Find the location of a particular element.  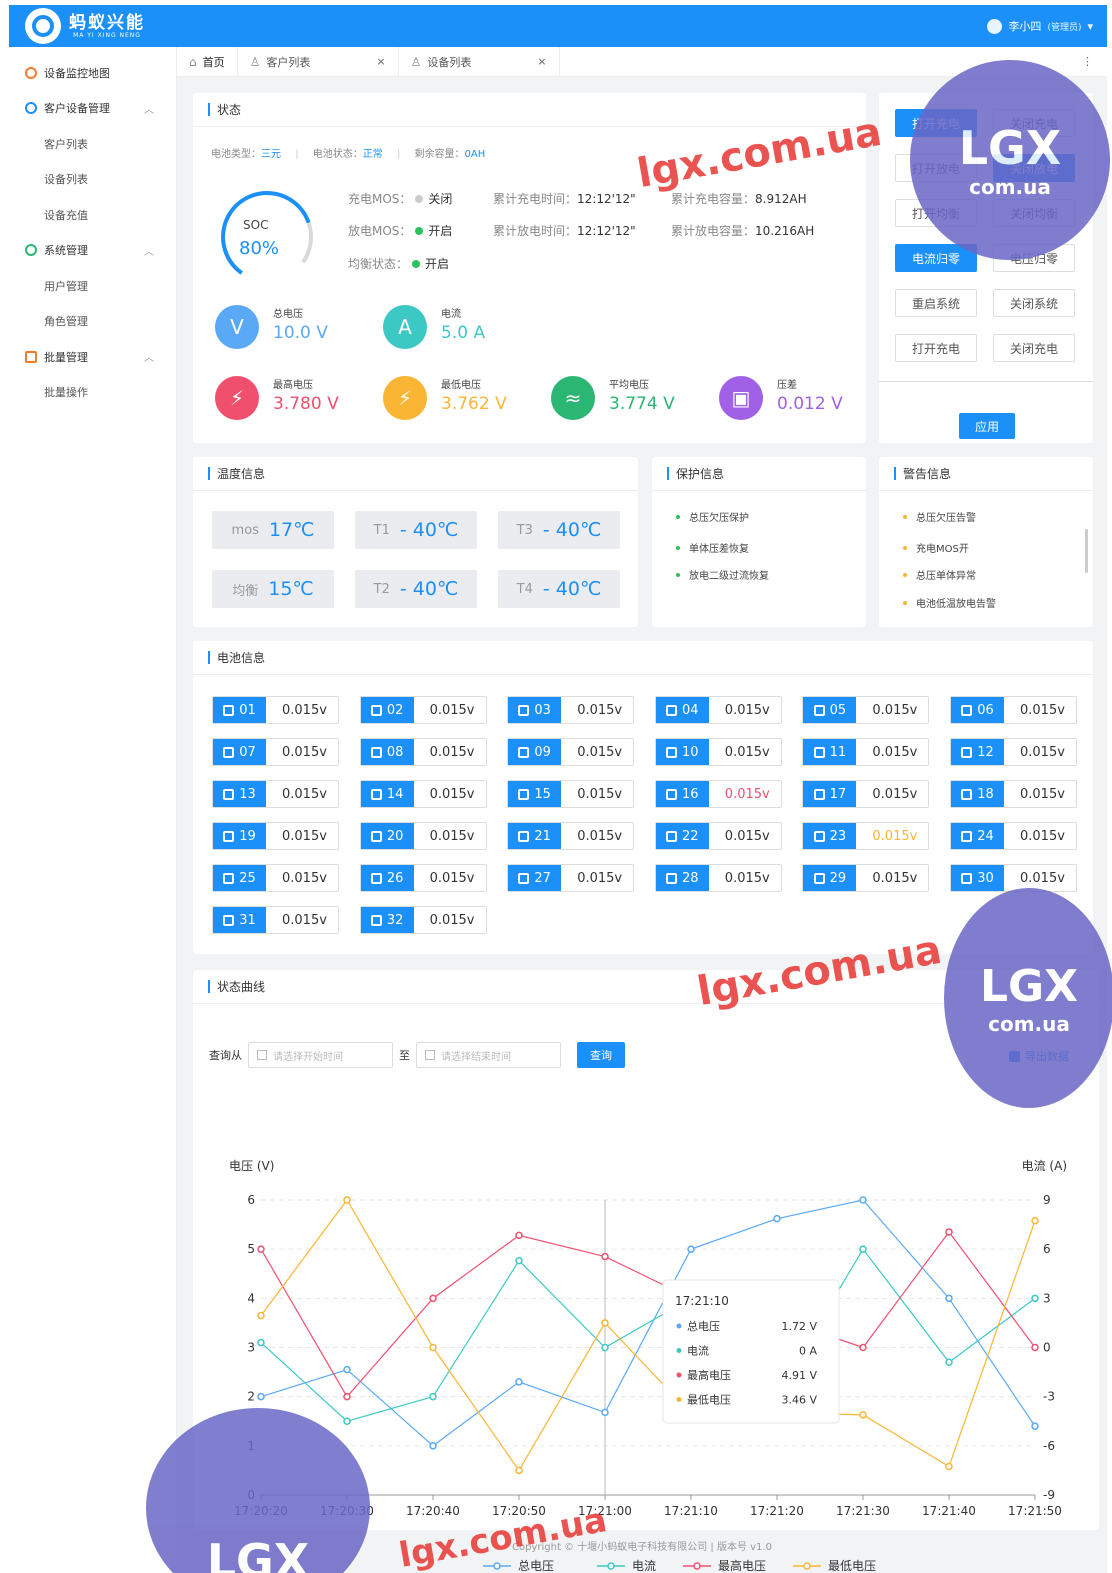

x-tick-label: 17:21:50 is located at coordinates (1035, 1511).